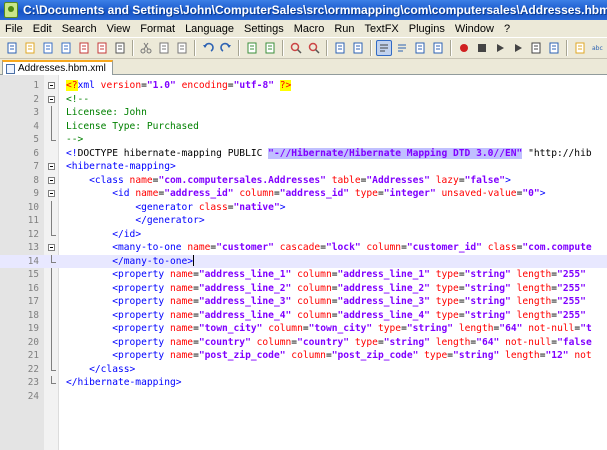 This screenshot has height=450, width=607. Describe the element at coordinates (119, 29) in the screenshot. I see `menu-view: View` at that location.